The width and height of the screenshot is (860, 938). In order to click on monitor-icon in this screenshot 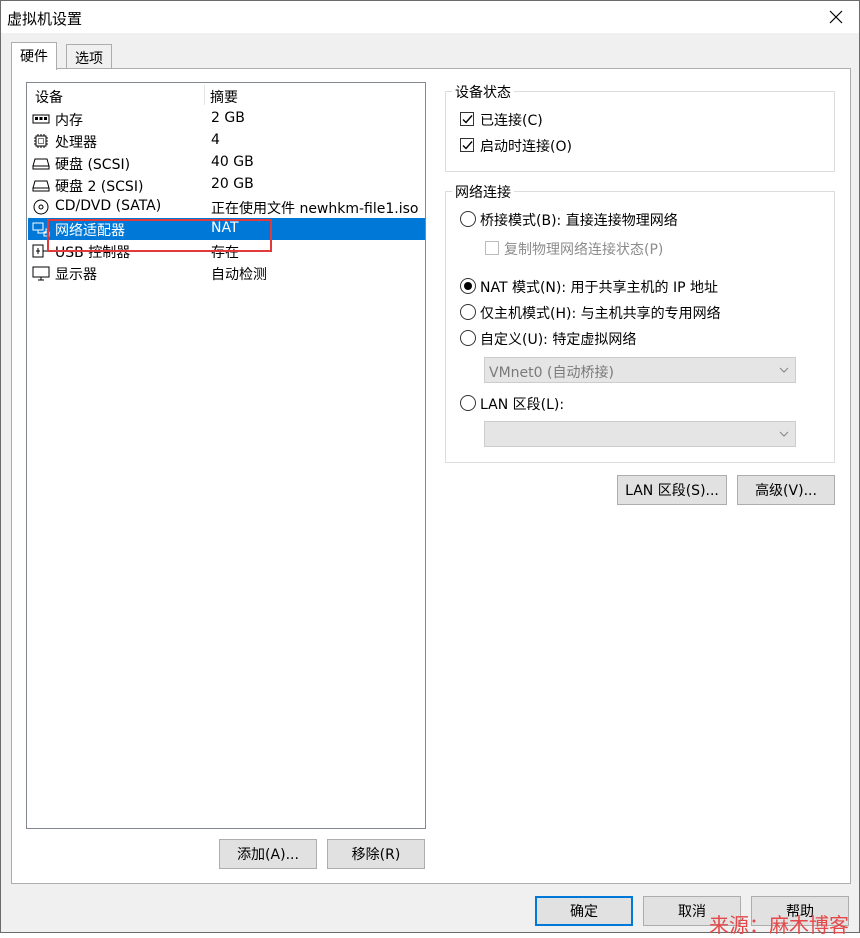, I will do `click(41, 273)`.